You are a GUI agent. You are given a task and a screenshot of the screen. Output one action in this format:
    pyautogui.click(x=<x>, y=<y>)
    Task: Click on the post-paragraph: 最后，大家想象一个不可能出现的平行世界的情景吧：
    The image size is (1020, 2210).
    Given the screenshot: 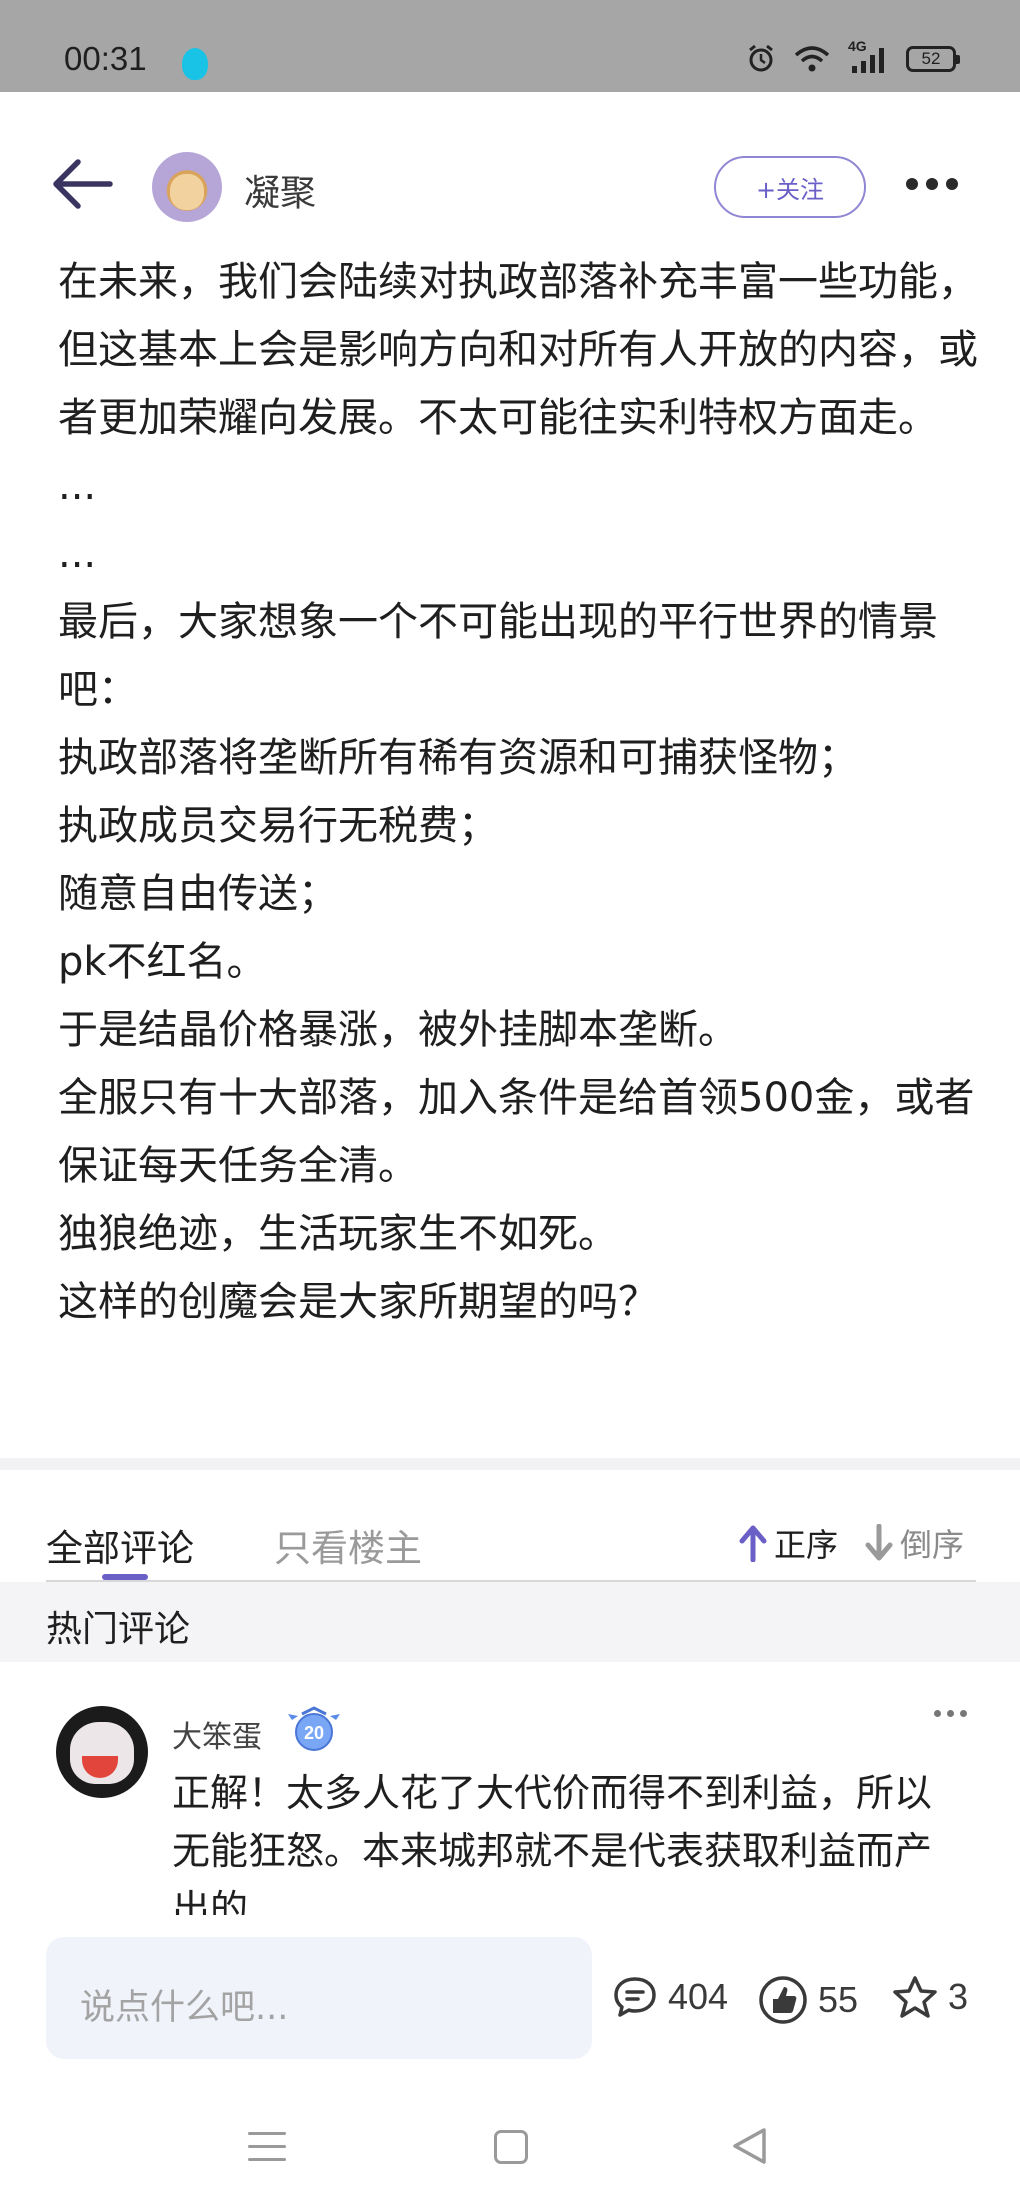 What is the action you would take?
    pyautogui.click(x=498, y=656)
    